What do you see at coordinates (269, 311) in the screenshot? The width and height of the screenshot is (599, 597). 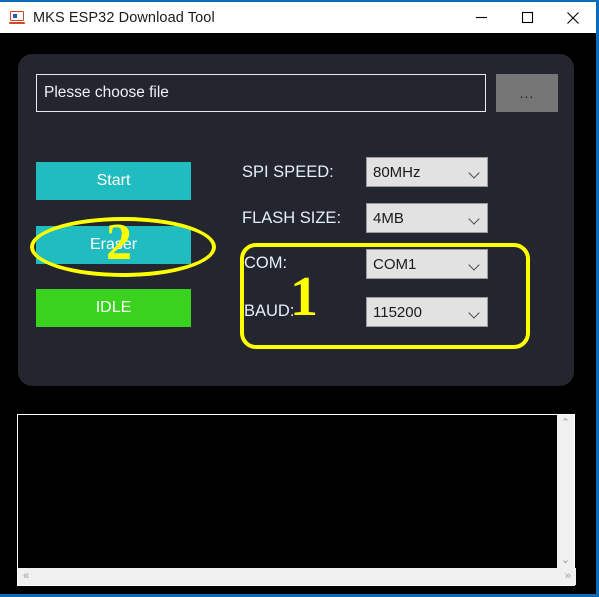 I see `baud-label: BAUD:` at bounding box center [269, 311].